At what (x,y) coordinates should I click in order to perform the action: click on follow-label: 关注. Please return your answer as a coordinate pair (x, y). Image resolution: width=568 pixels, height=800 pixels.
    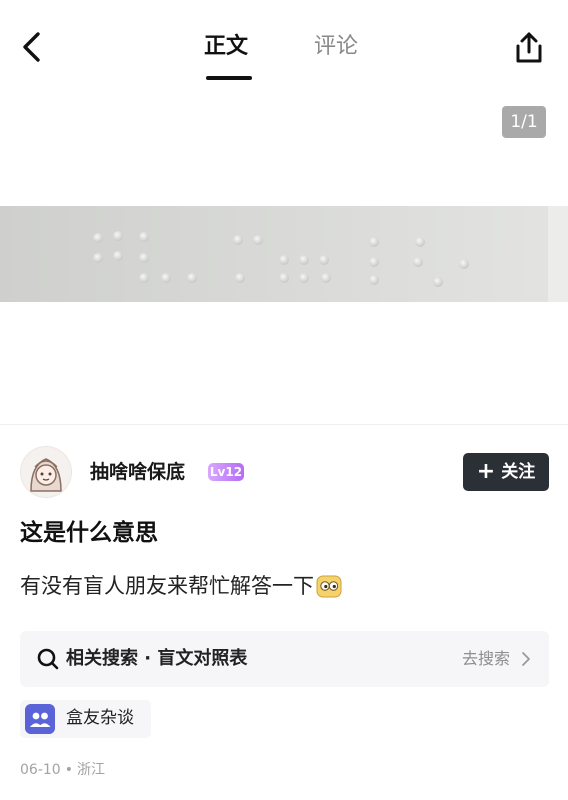
    Looking at the image, I should click on (518, 472).